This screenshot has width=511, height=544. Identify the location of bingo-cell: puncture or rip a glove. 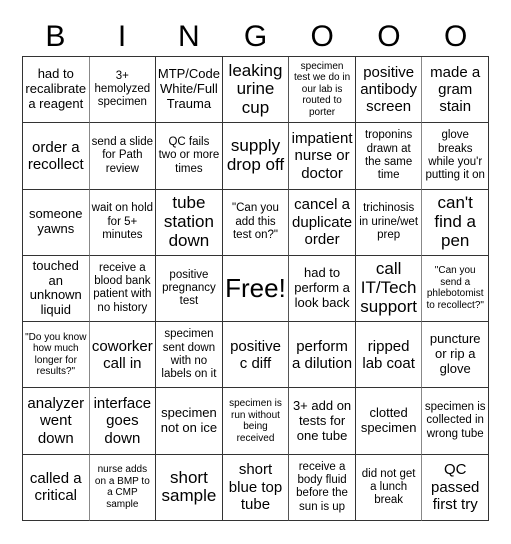
(455, 355).